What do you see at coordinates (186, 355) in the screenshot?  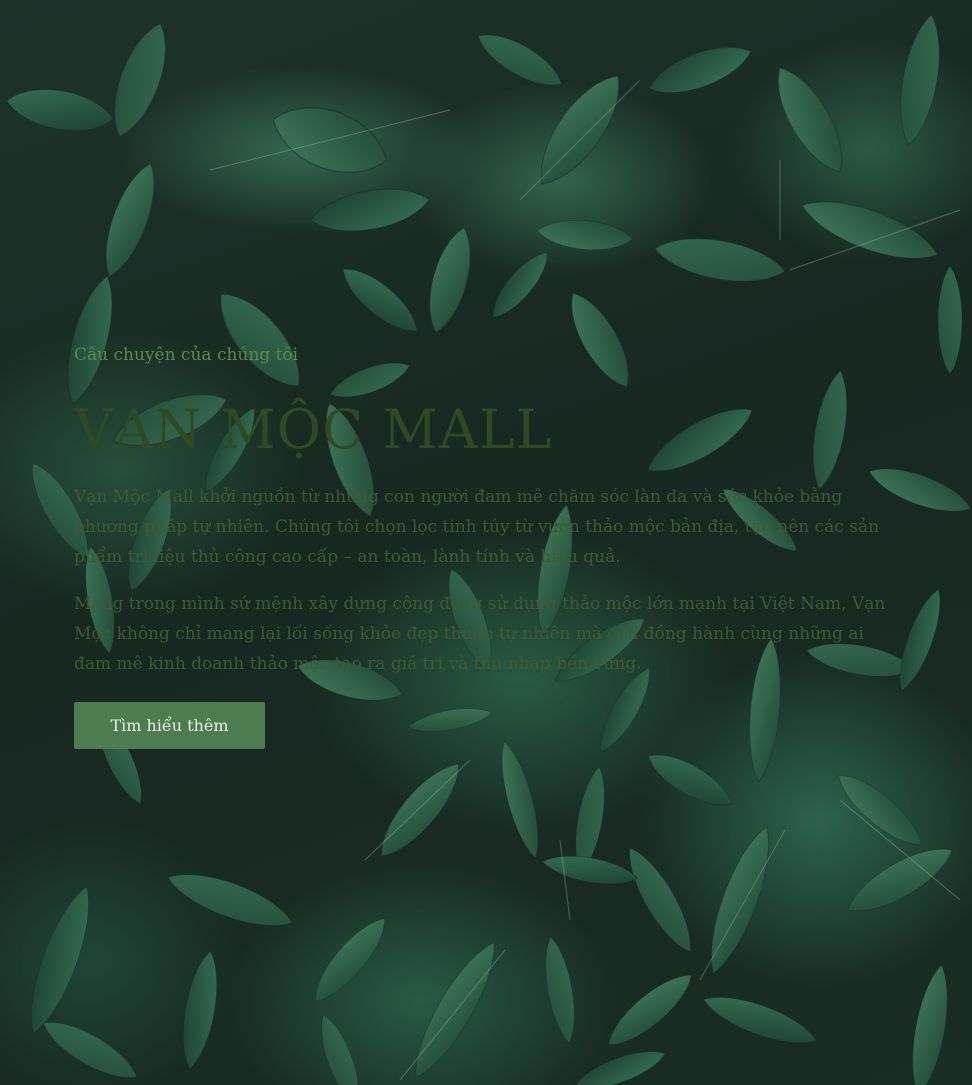 I see `section-subtitle: Câu chuyện của chúng tôi` at bounding box center [186, 355].